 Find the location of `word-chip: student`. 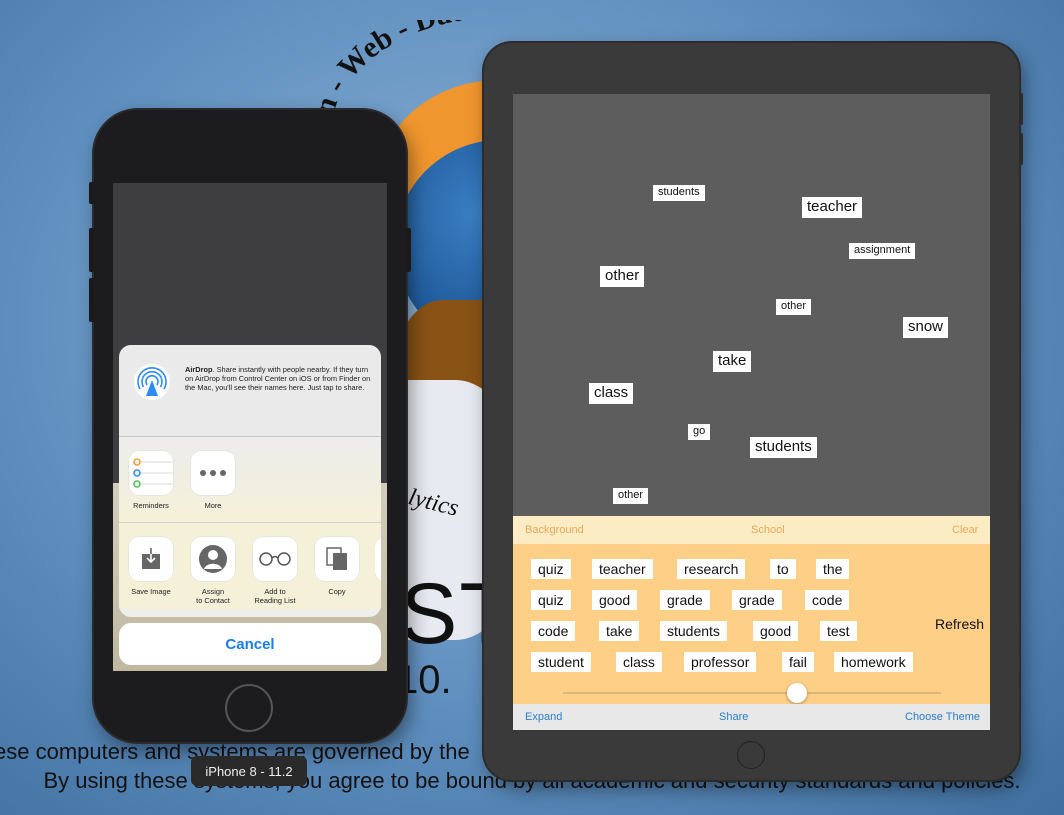

word-chip: student is located at coordinates (561, 662).